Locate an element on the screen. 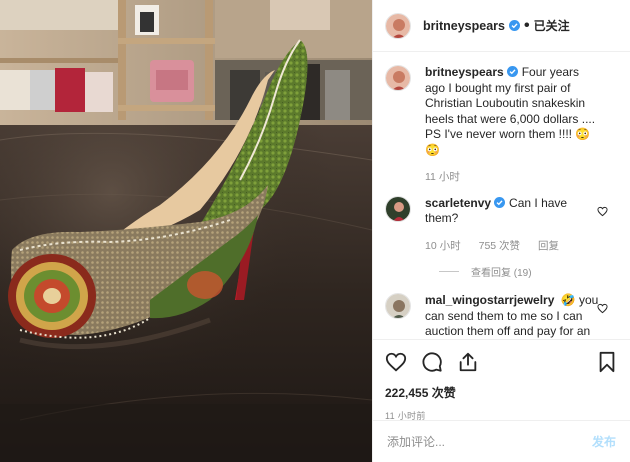 The width and height of the screenshot is (630, 462). comment-meta: 10 小时 755 次赞 回复 is located at coordinates (513, 247).